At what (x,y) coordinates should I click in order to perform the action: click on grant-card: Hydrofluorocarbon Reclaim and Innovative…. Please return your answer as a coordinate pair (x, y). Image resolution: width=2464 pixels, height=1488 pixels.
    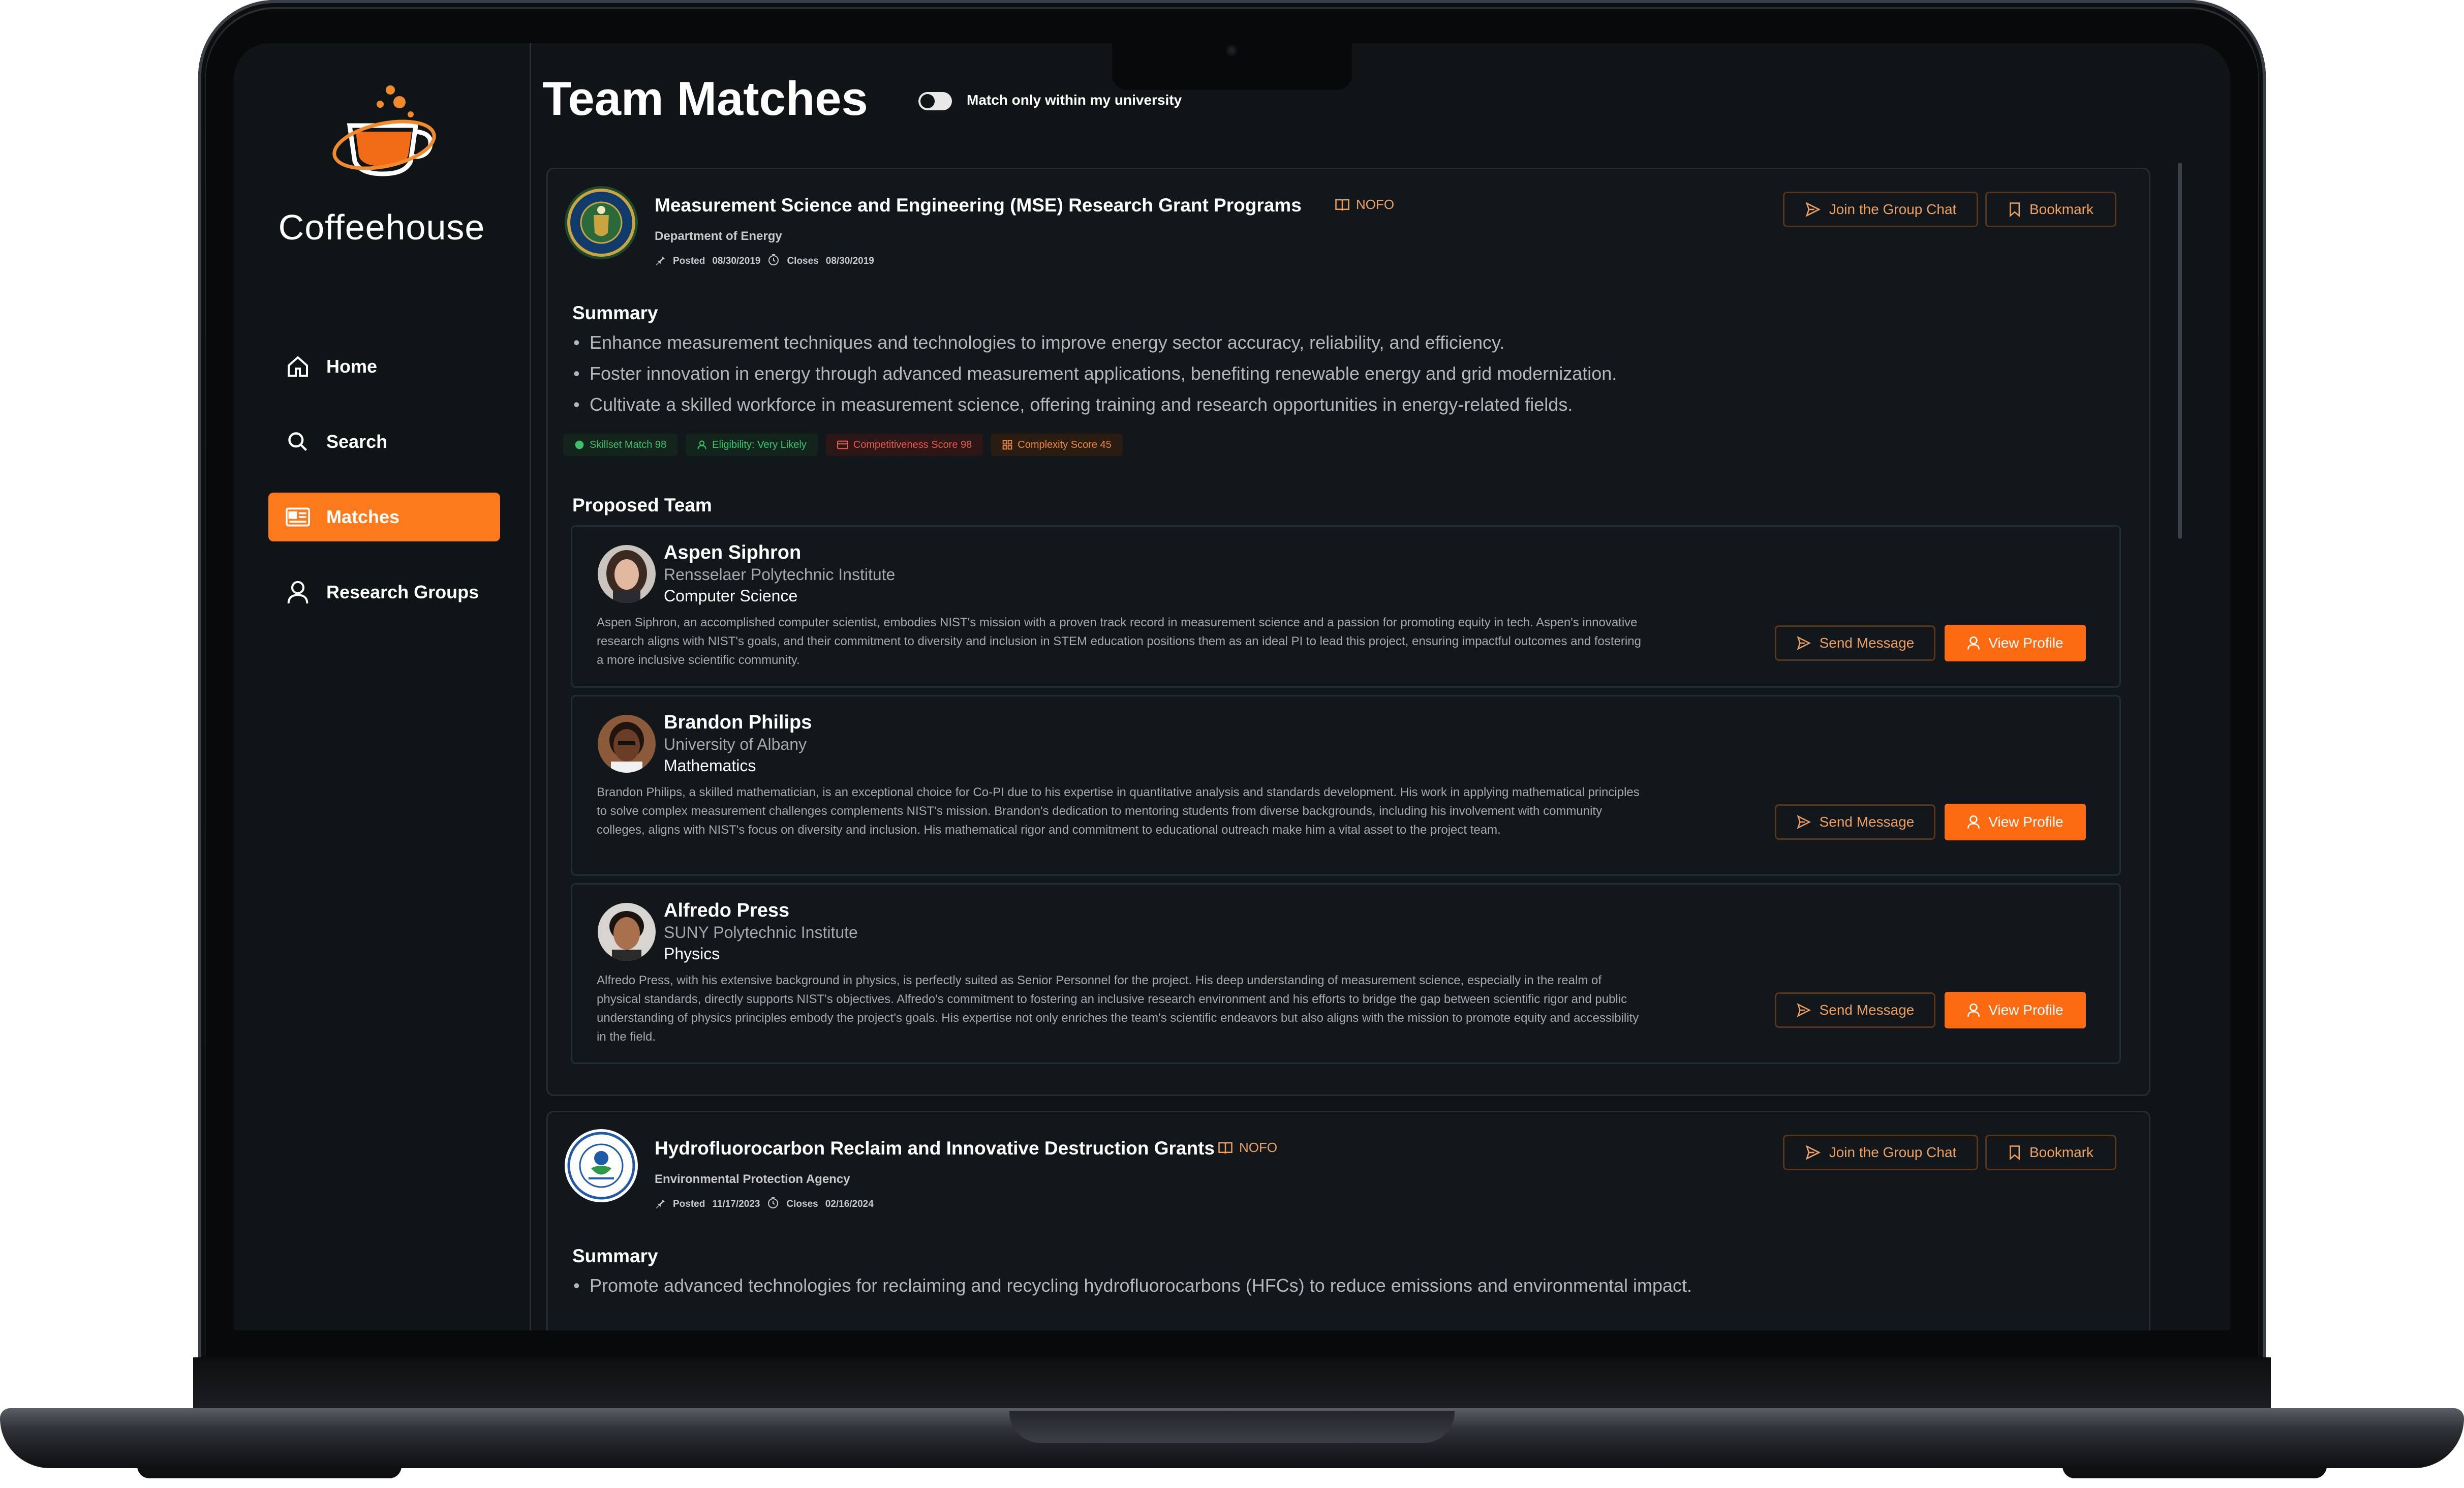
    Looking at the image, I should click on (1348, 1220).